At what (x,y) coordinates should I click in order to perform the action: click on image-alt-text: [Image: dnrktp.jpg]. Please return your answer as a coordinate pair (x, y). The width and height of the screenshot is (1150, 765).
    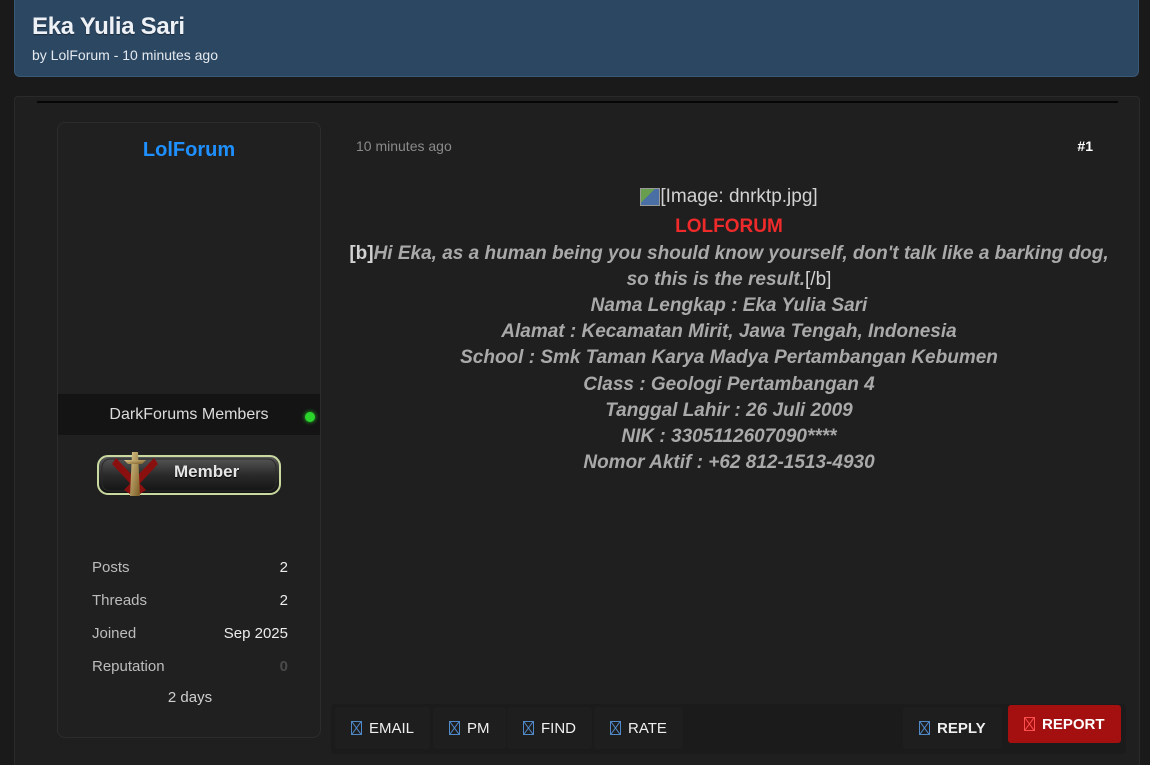
    Looking at the image, I should click on (739, 196).